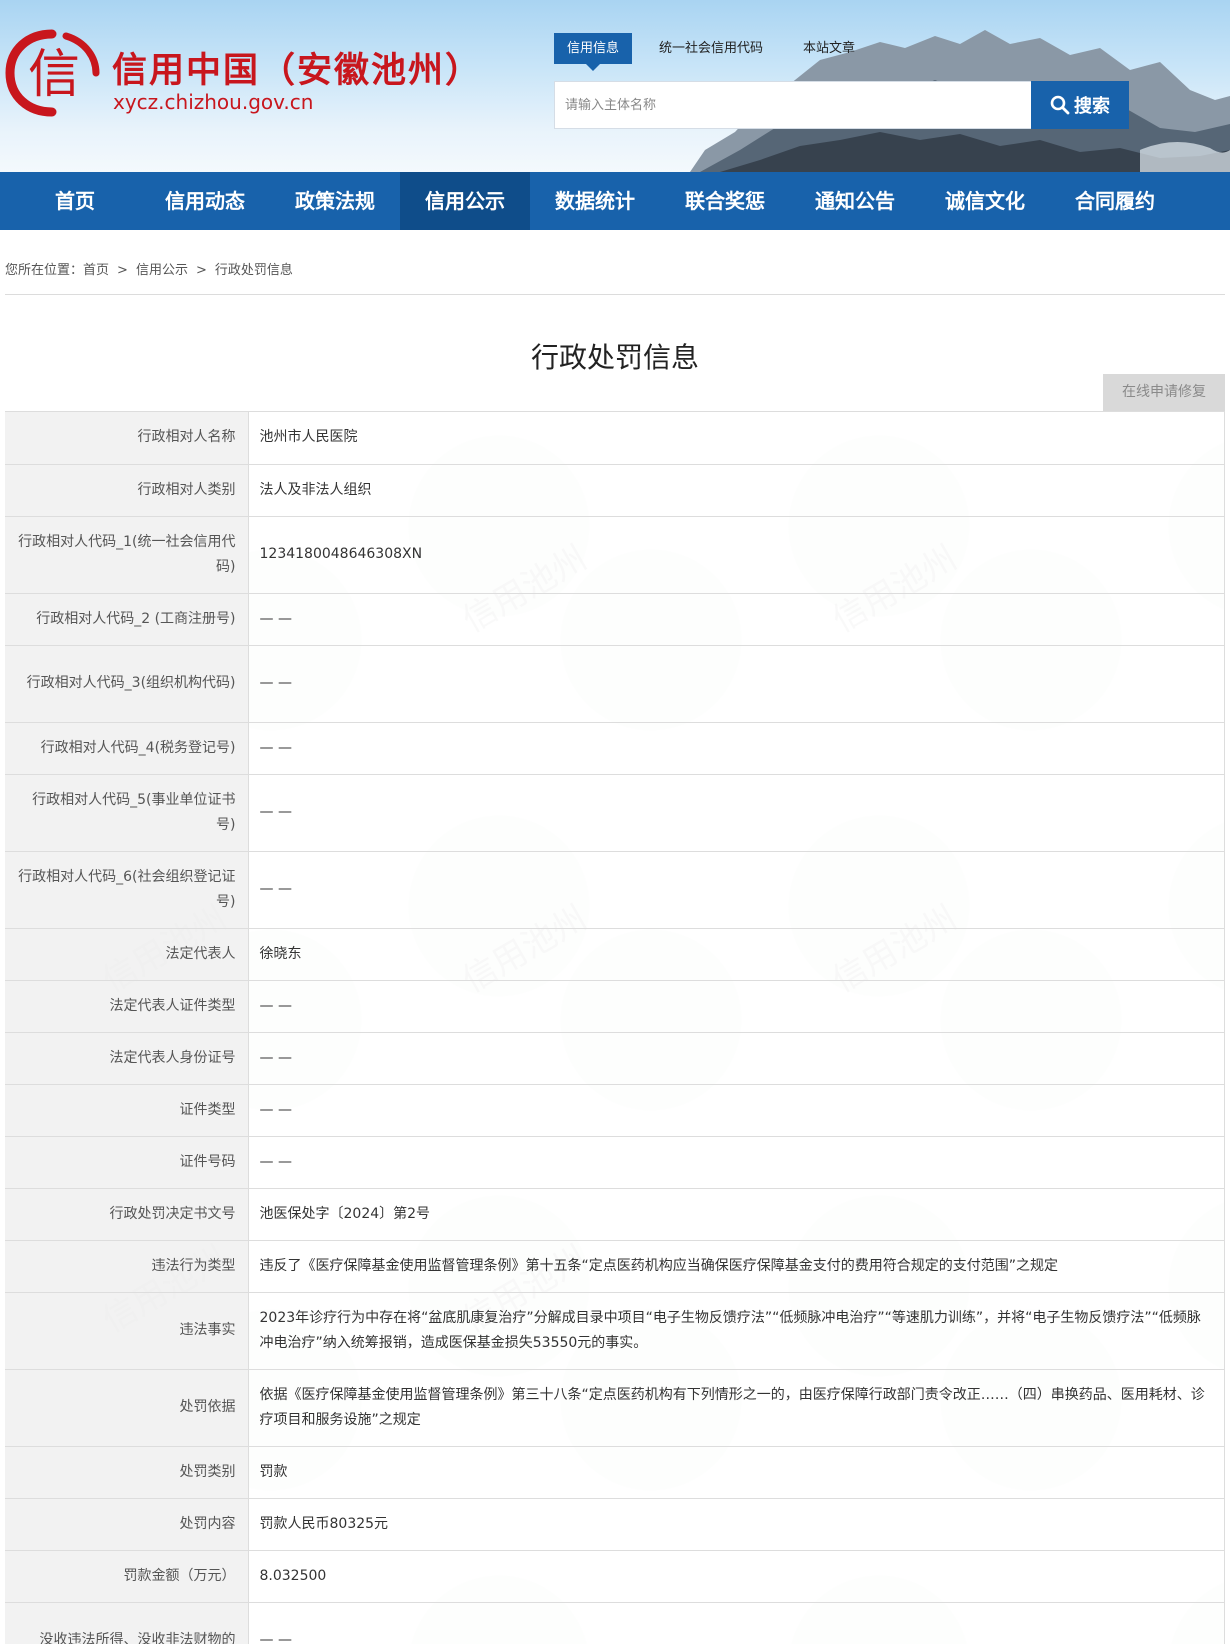 The width and height of the screenshot is (1230, 1644). What do you see at coordinates (44, 270) in the screenshot?
I see `breadcrumb-prefix: 您所在位置：` at bounding box center [44, 270].